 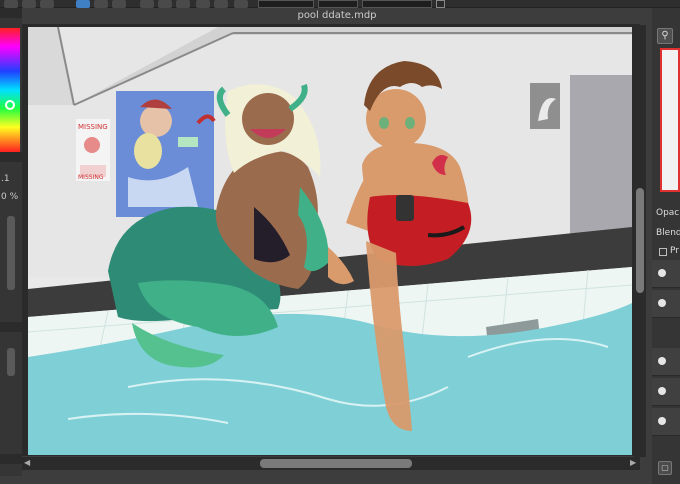 I want to click on poster-title: MISSING, so click(x=93, y=127).